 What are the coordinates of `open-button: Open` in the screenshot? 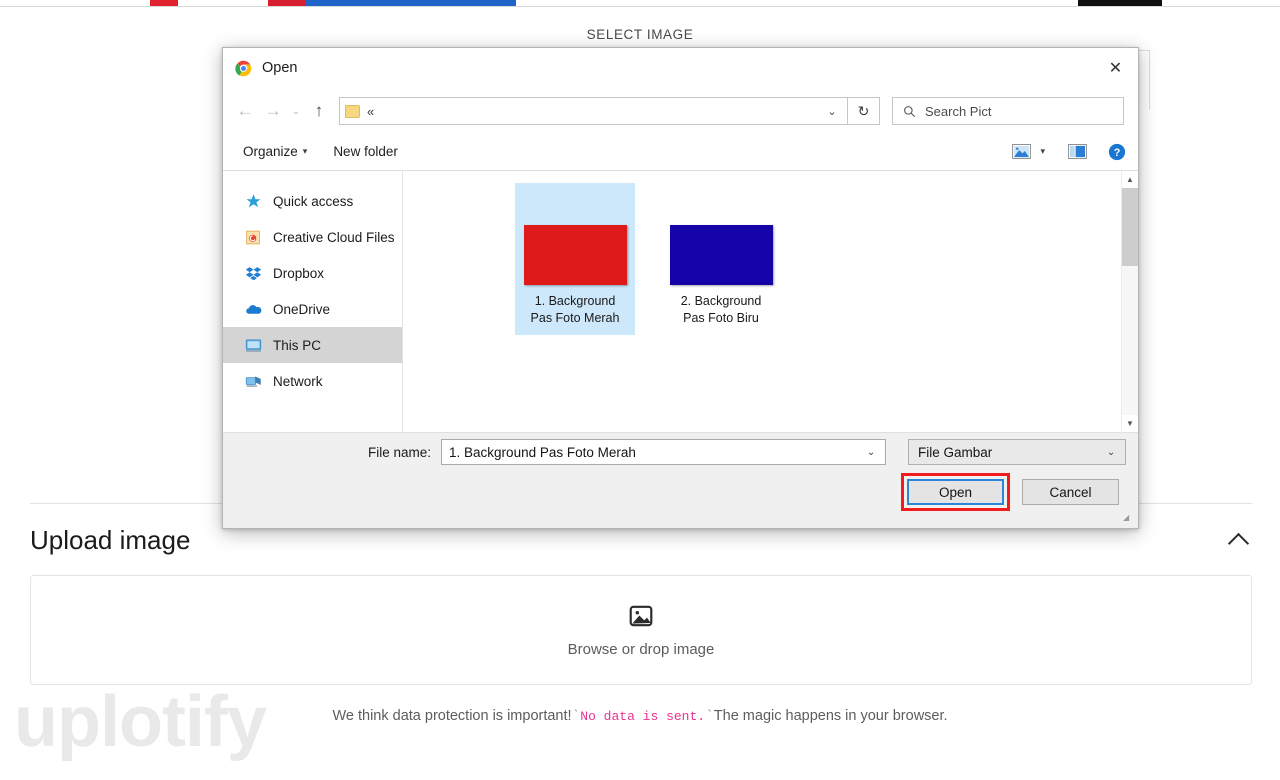 It's located at (955, 492).